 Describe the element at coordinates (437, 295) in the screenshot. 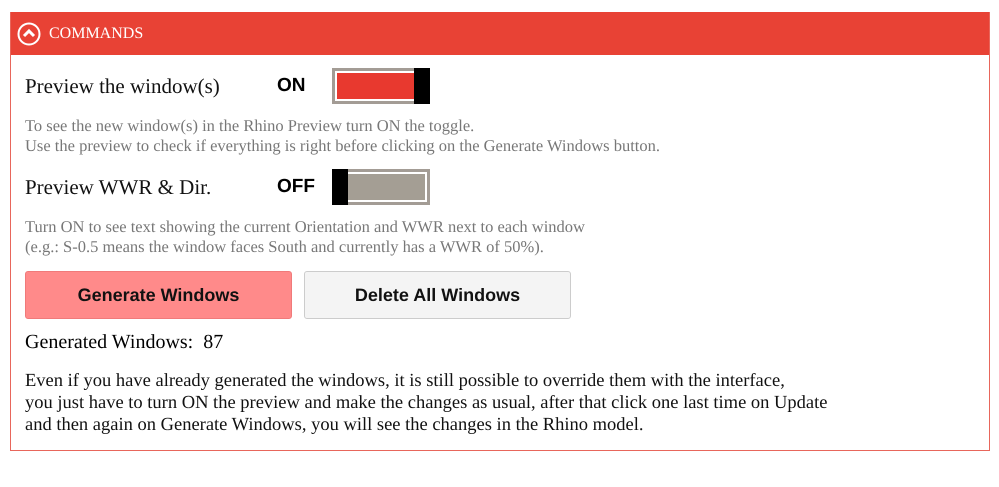

I see `delete-button: Delete All Windows` at that location.